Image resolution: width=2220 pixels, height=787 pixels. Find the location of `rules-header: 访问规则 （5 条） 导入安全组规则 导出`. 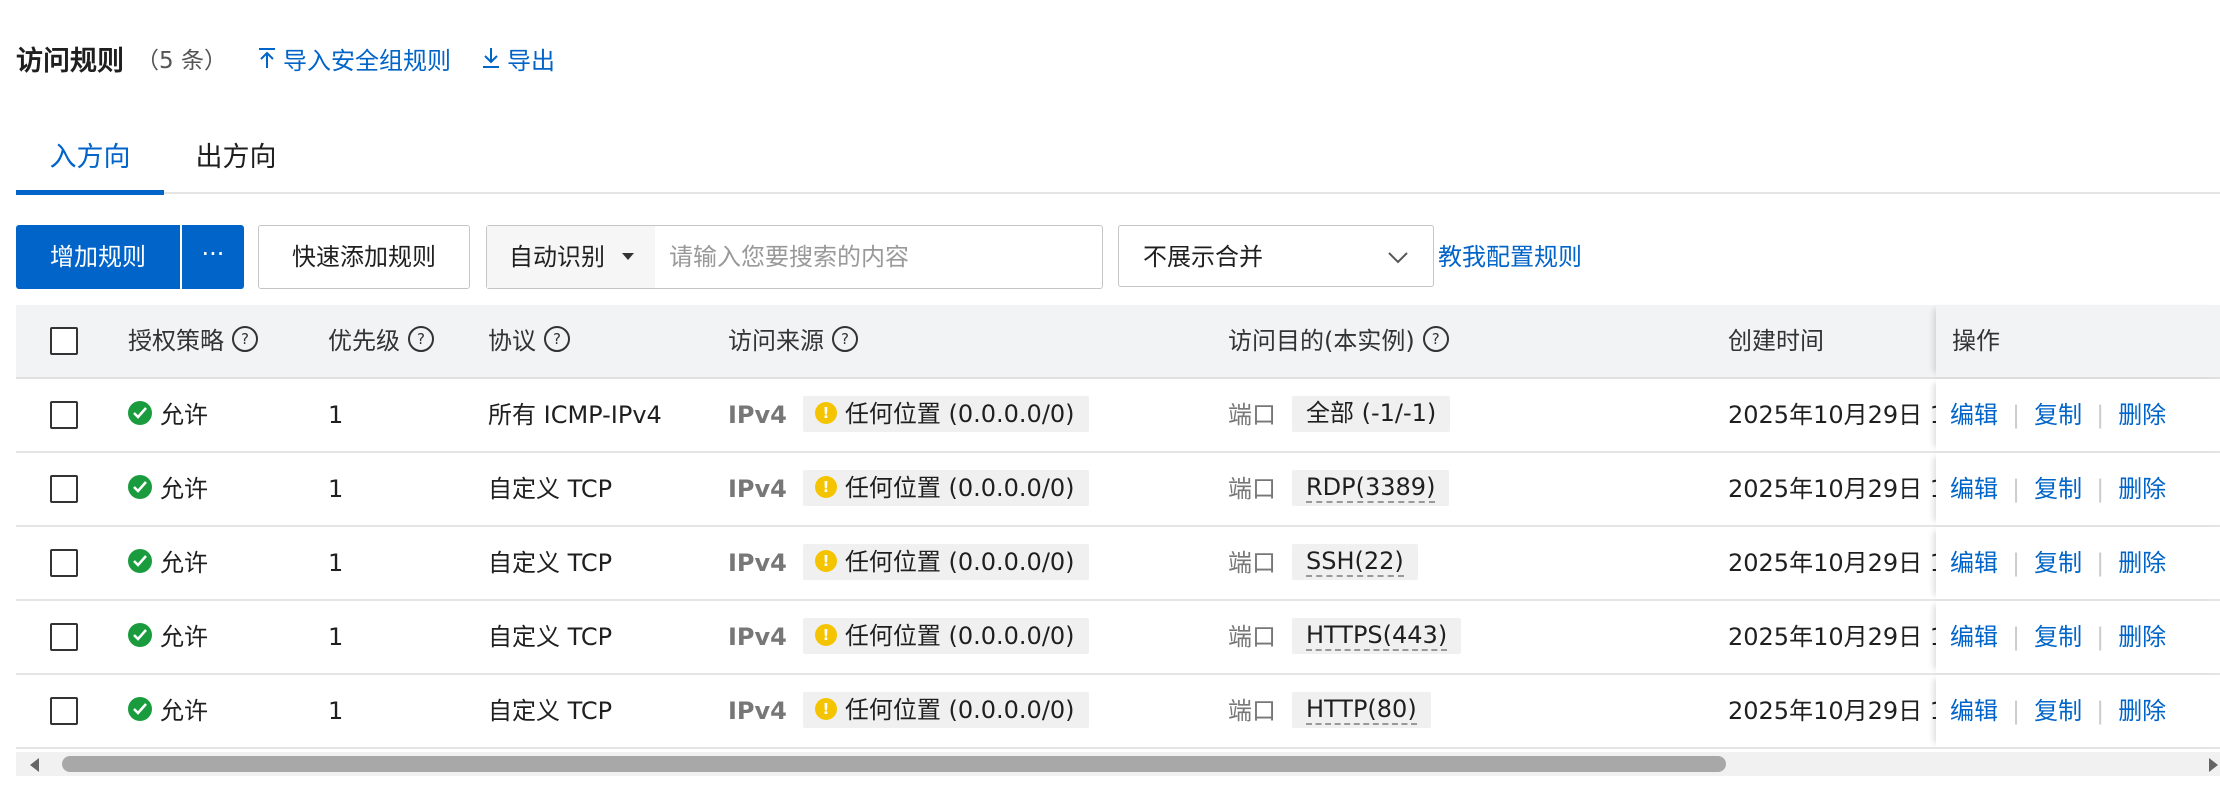

rules-header: 访问规则 （5 条） 导入安全组规则 导出 is located at coordinates (285, 58).